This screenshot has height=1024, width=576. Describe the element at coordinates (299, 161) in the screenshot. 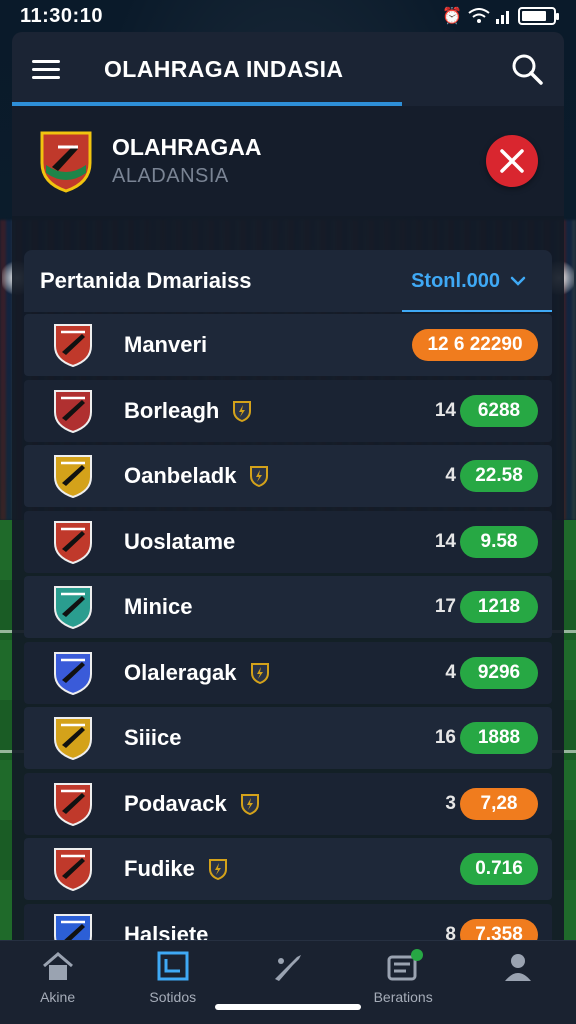

I see `league-text: OLAHRAGAA ALADANSIA` at that location.